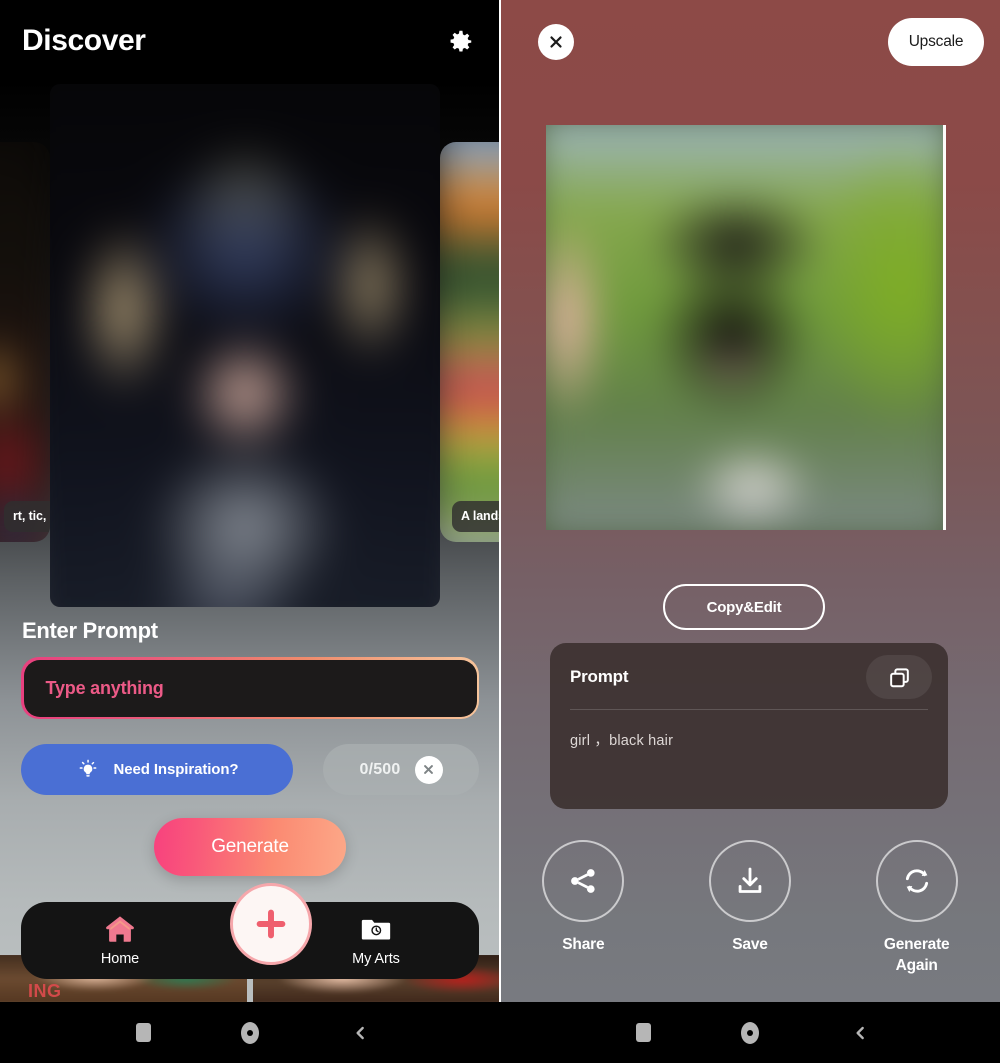  I want to click on bottom-tabbar: Home My Arts, so click(250, 931).